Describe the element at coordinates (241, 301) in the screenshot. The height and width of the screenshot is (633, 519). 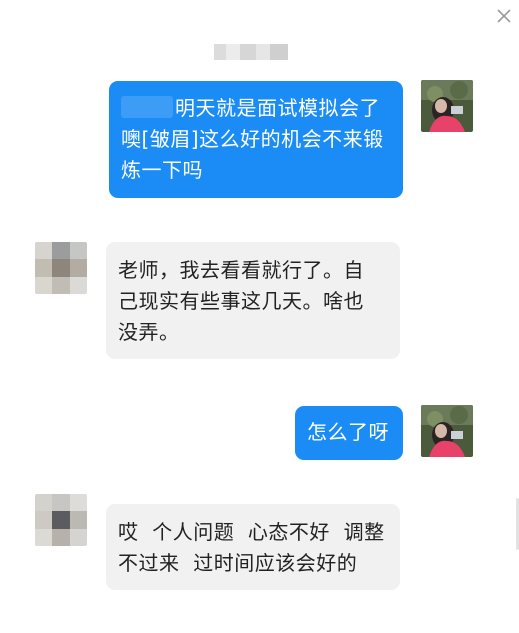
I see `message-line: 己现实有些事这几天。啥也` at that location.